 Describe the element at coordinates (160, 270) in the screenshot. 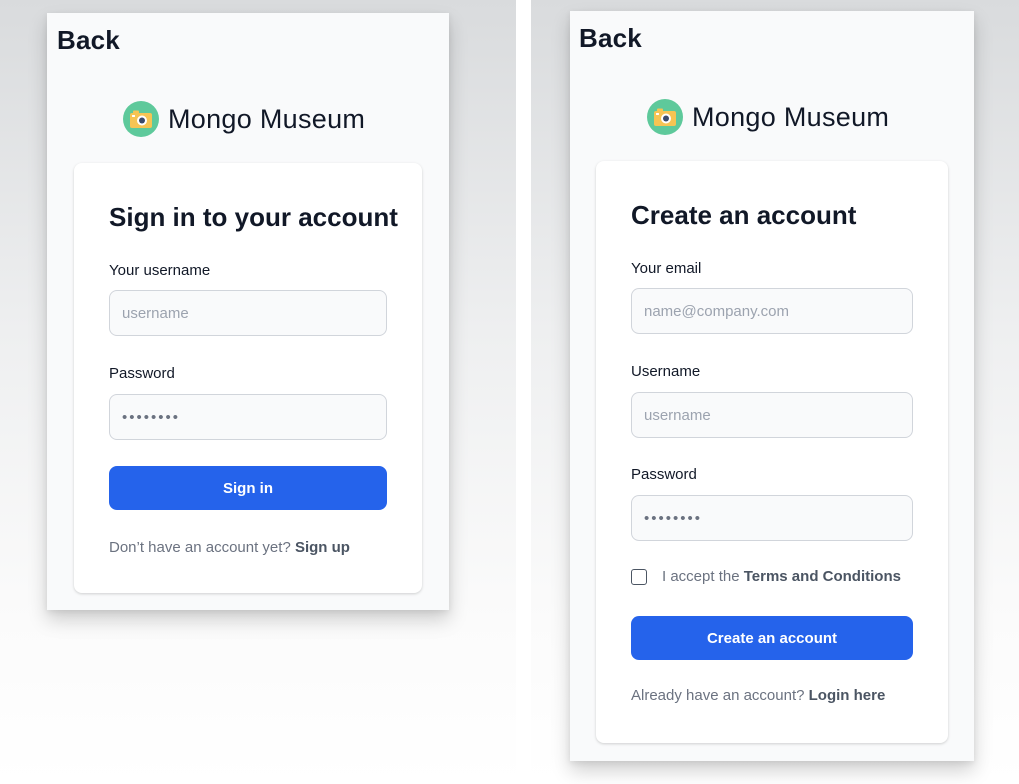

I see `username-label: Your username` at that location.